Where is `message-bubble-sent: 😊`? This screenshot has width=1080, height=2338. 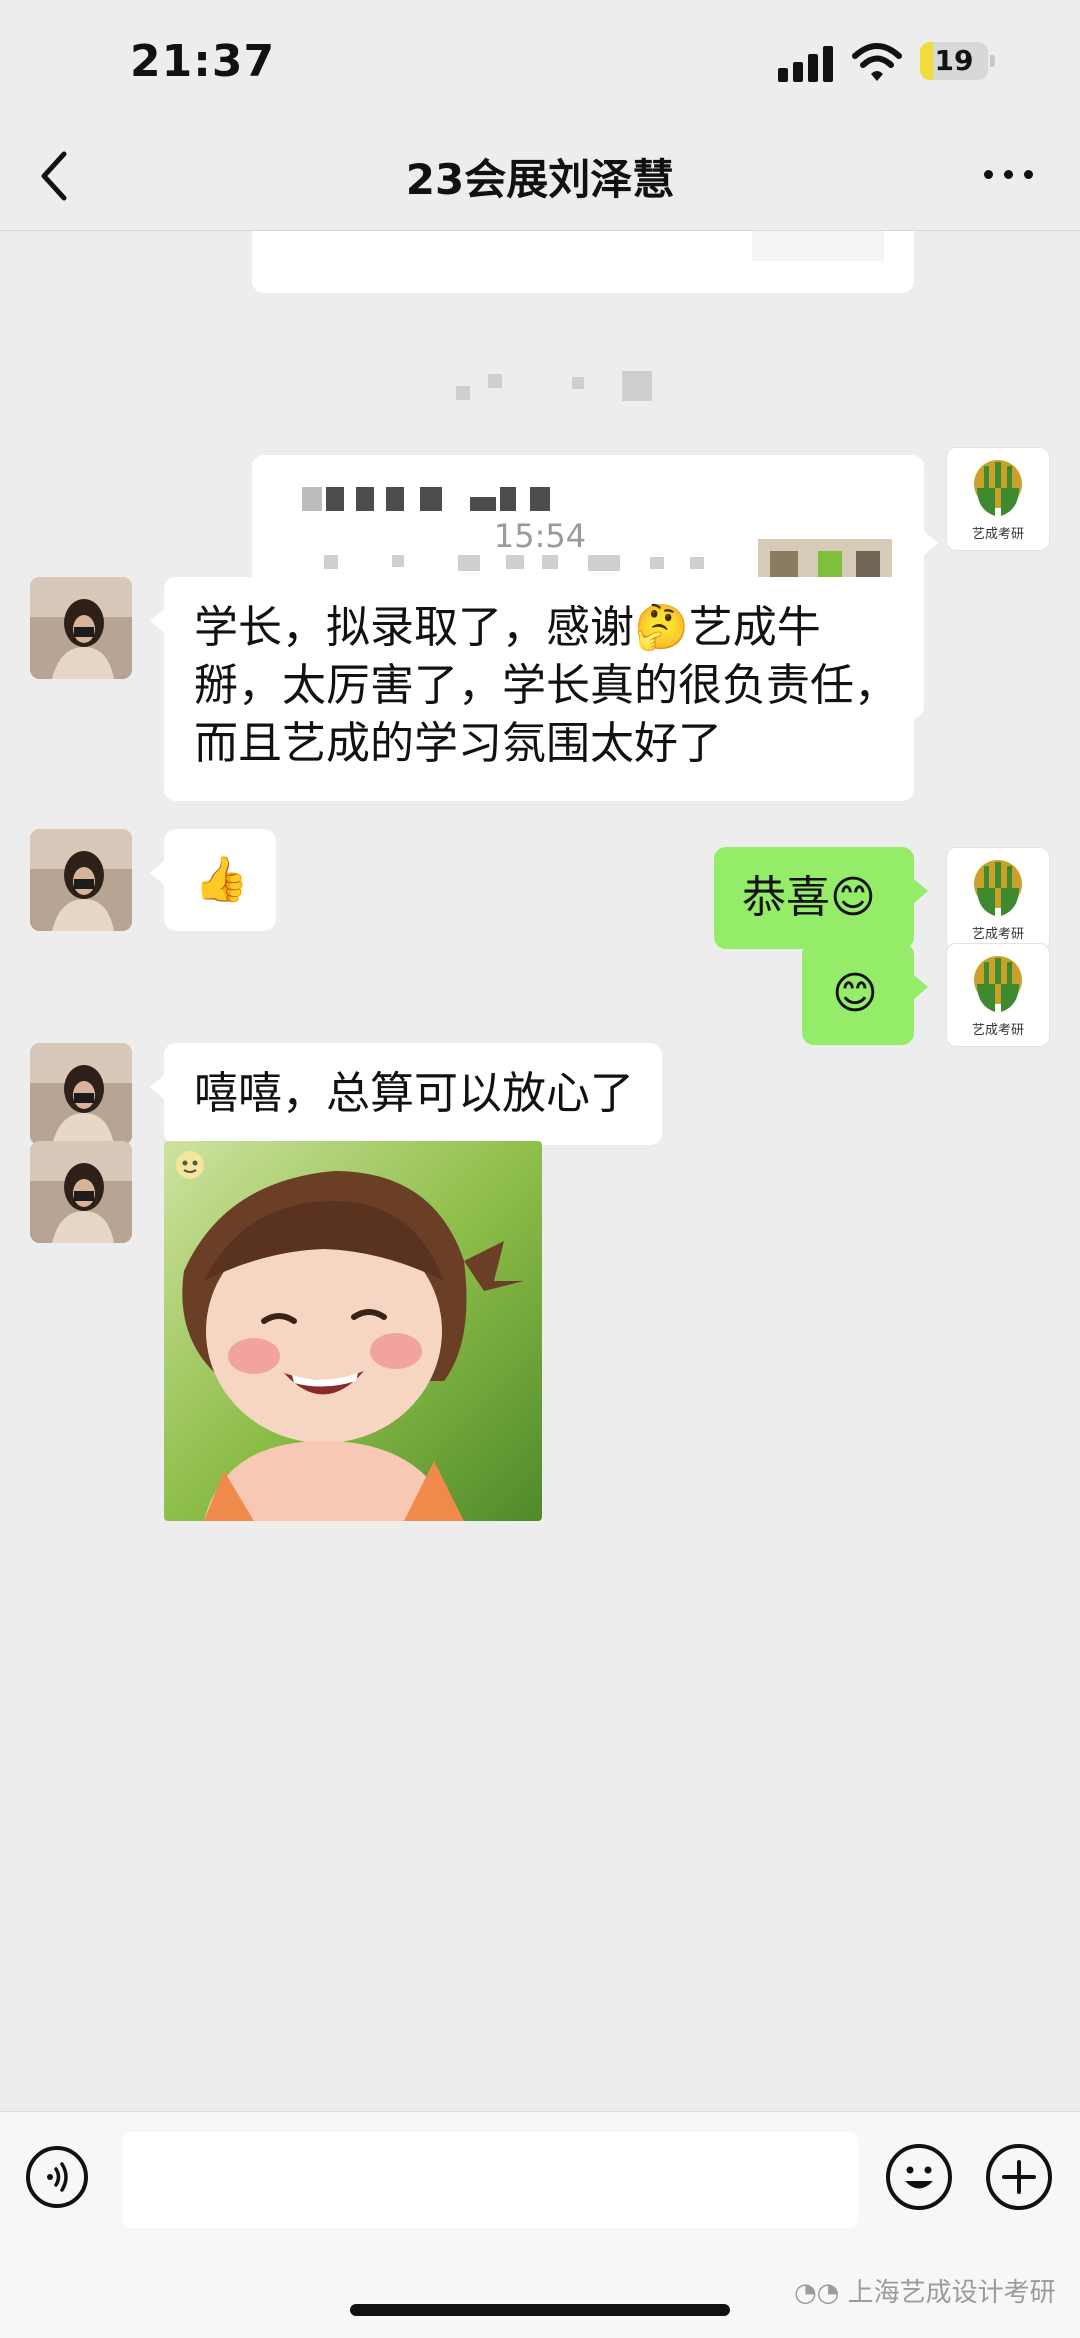 message-bubble-sent: 😊 is located at coordinates (858, 994).